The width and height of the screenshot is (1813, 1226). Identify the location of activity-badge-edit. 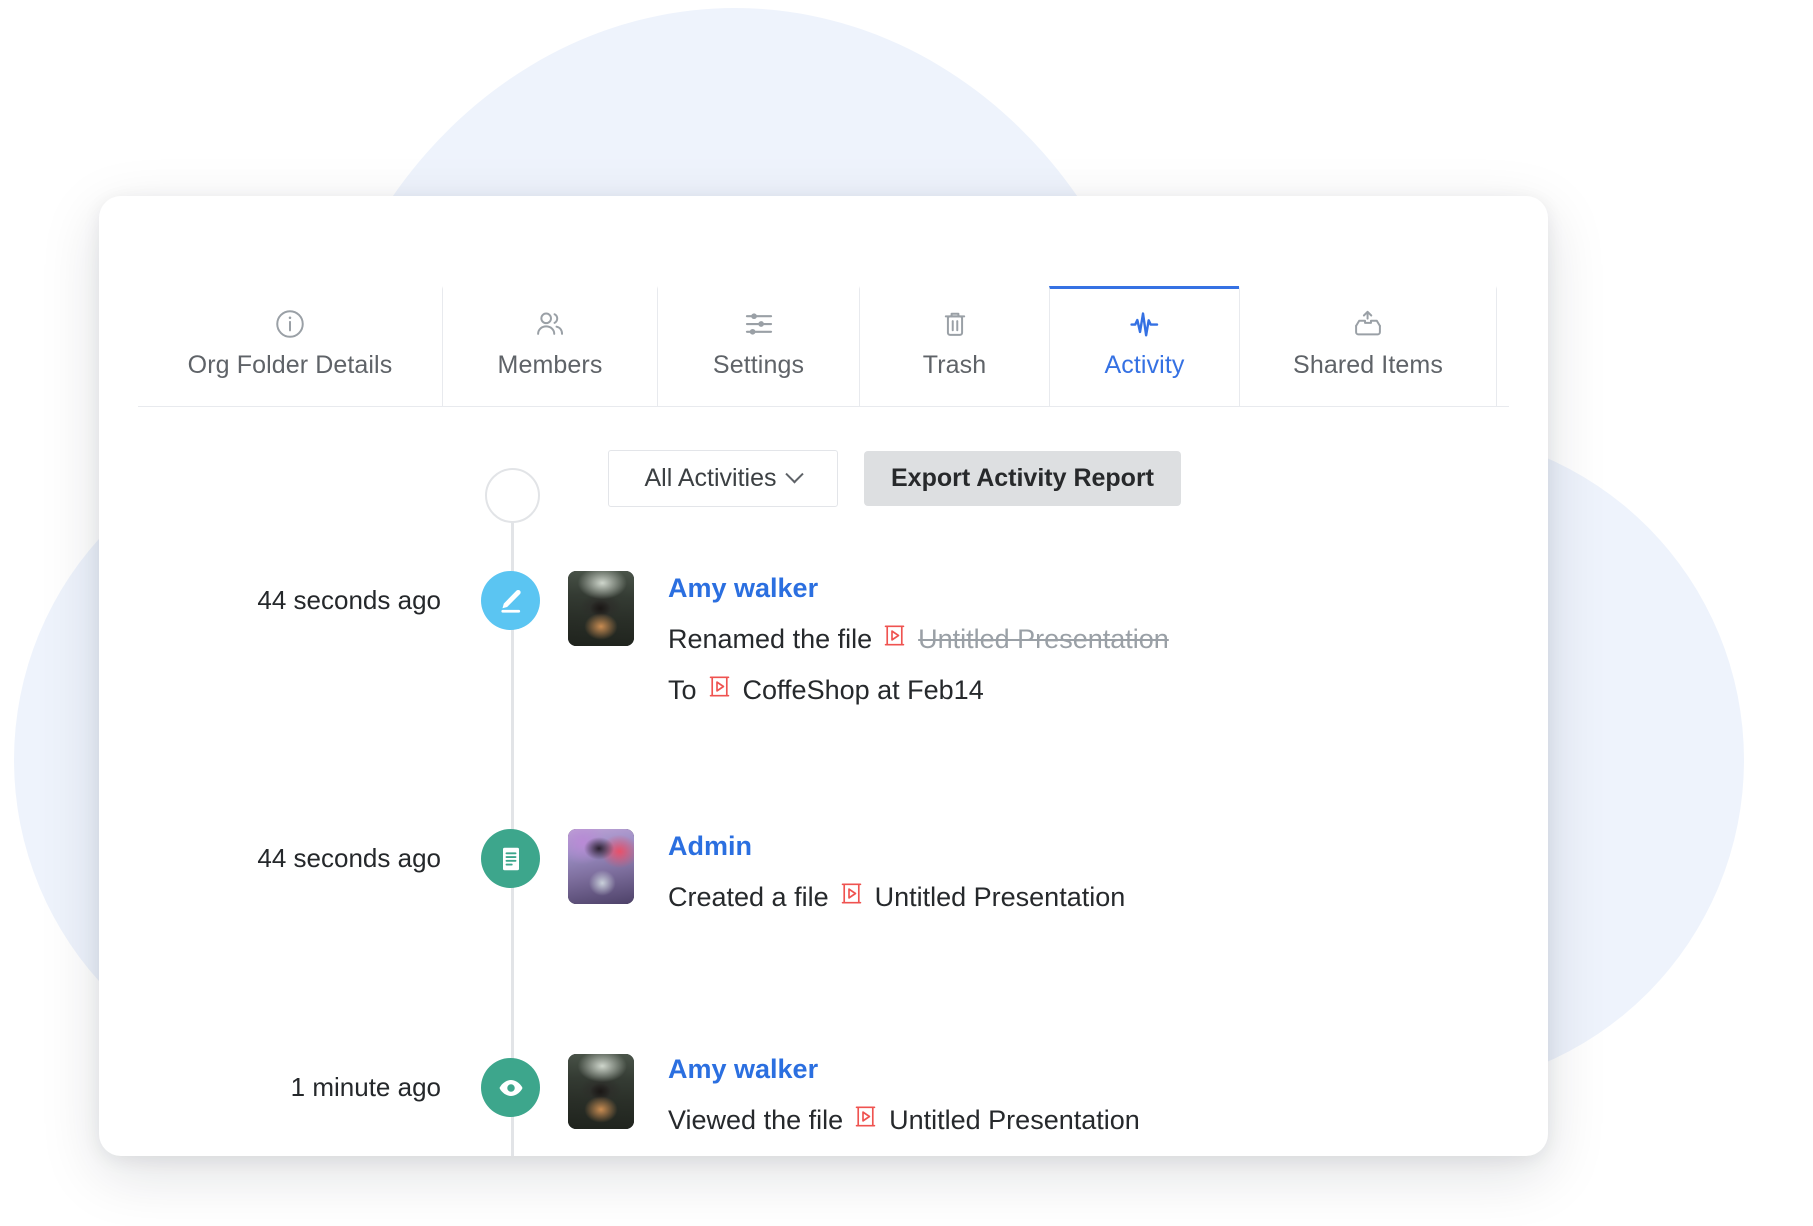
(510, 600).